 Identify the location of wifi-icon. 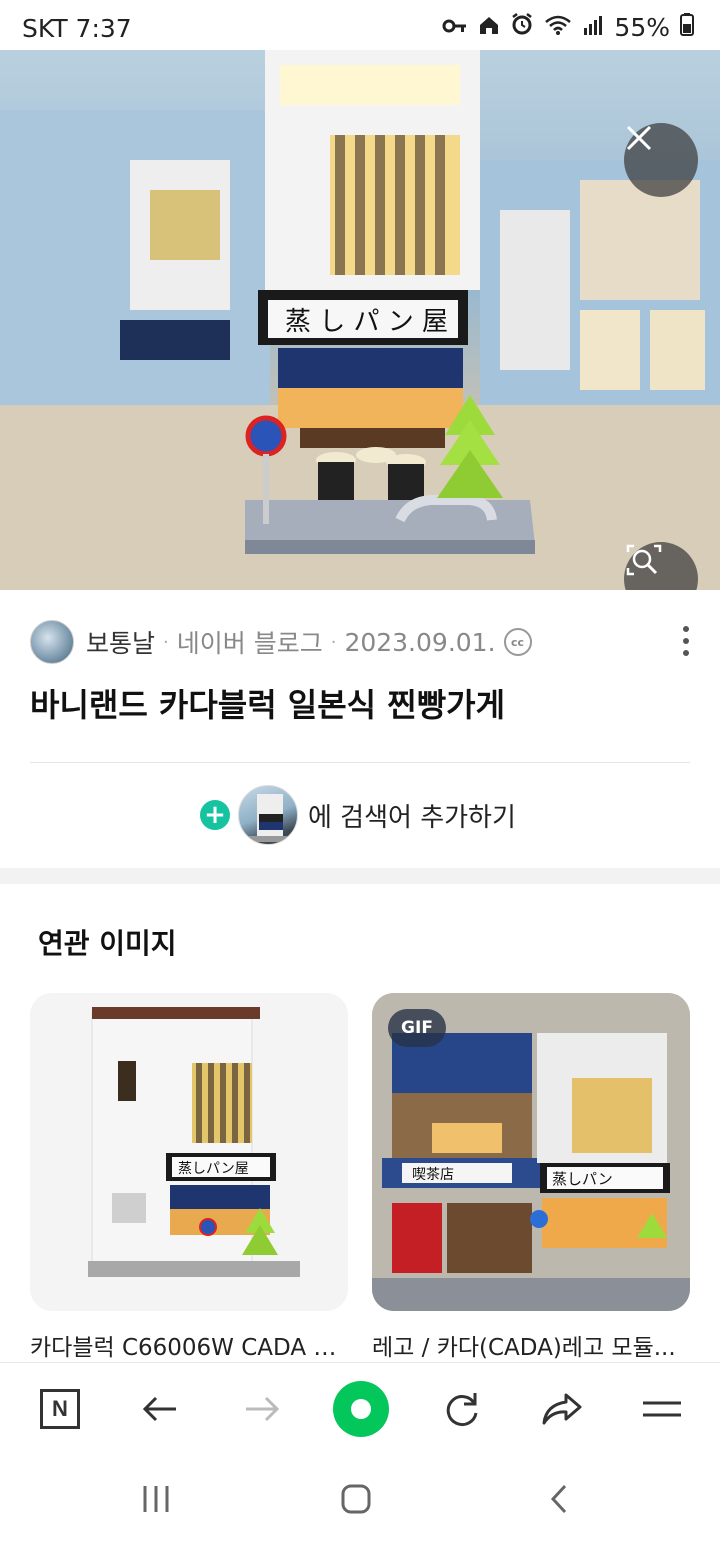
(558, 27).